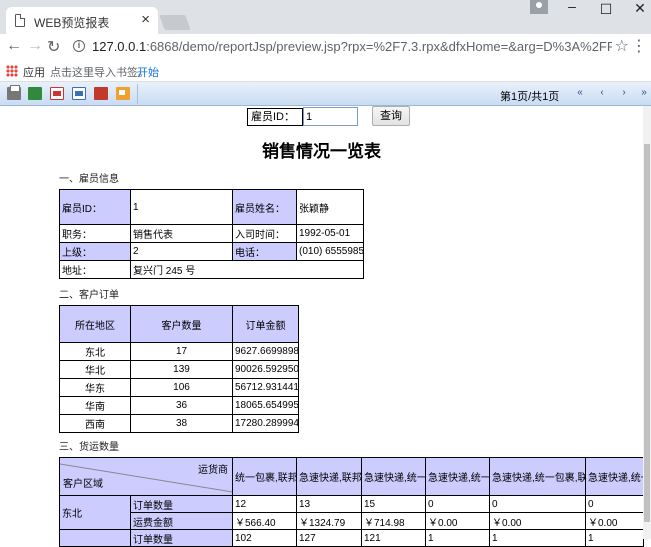 Image resolution: width=651 pixels, height=547 pixels. I want to click on employee-id-value: 1, so click(181, 207).